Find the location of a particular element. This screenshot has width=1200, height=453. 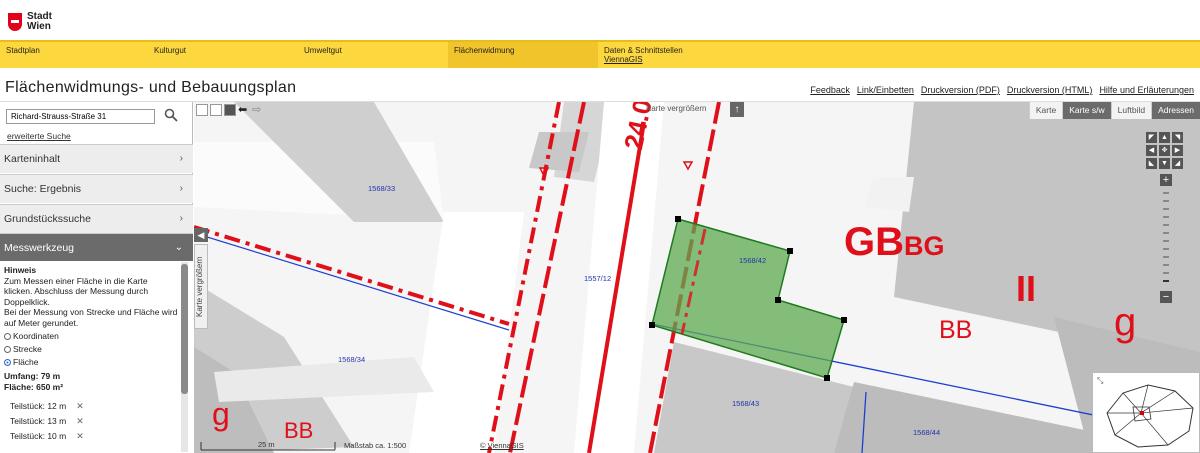

parcel-label: 1568/44 is located at coordinates (927, 432).